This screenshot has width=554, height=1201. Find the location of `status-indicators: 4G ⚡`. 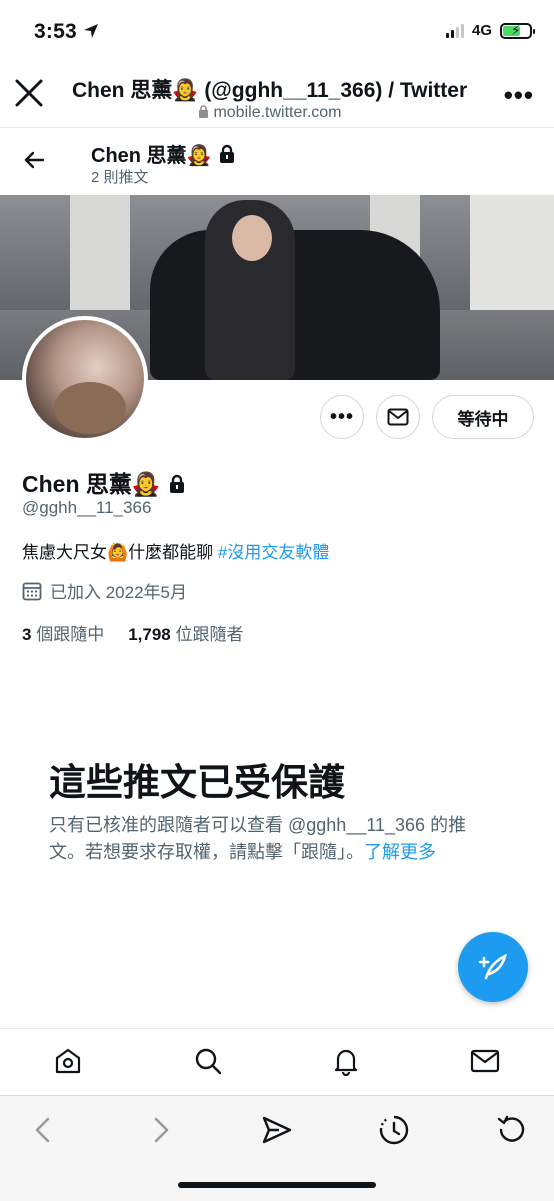

status-indicators: 4G ⚡ is located at coordinates (490, 30).